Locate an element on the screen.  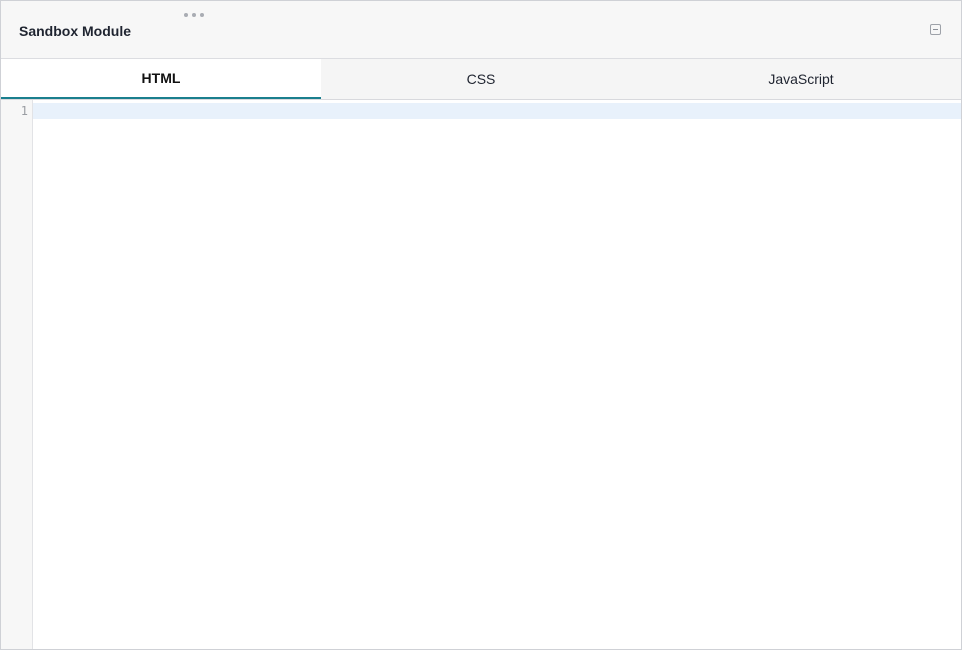
module-header: Sandbox Module is located at coordinates (481, 30).